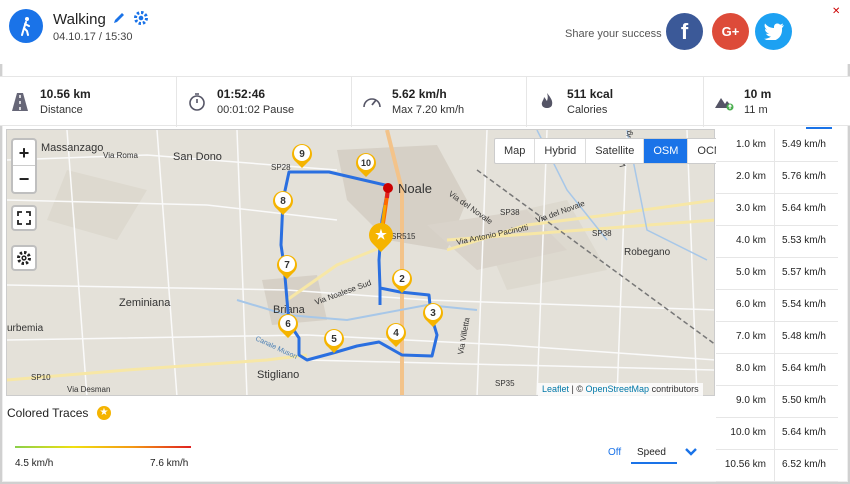  What do you see at coordinates (439, 102) in the screenshot?
I see `stat-speed: 5.62 km/h Max 7.20 km/h` at bounding box center [439, 102].